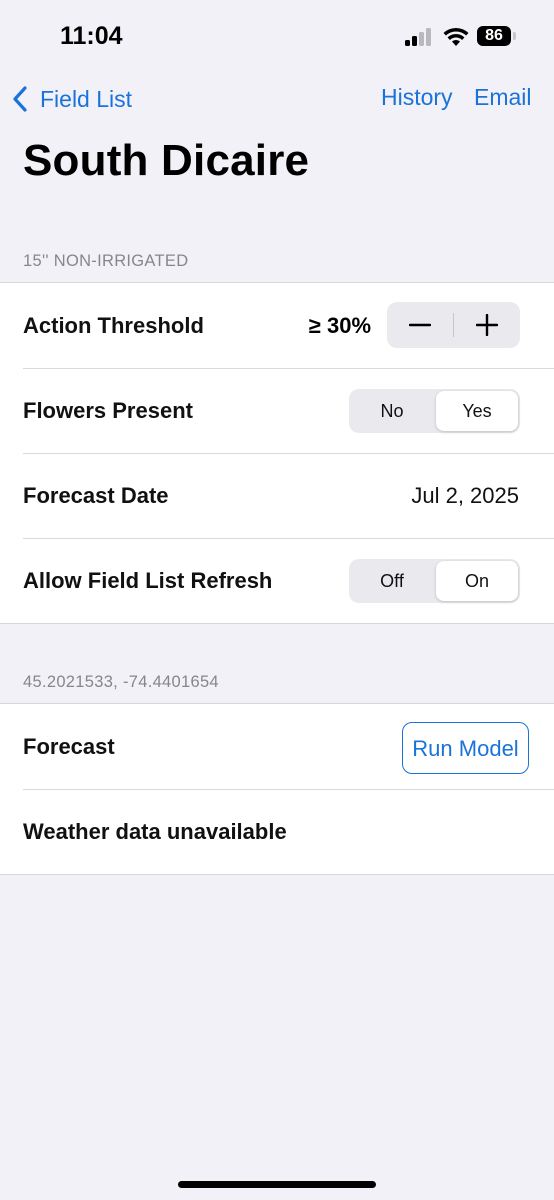 The height and width of the screenshot is (1200, 554). I want to click on back-button: Field List, so click(72, 99).